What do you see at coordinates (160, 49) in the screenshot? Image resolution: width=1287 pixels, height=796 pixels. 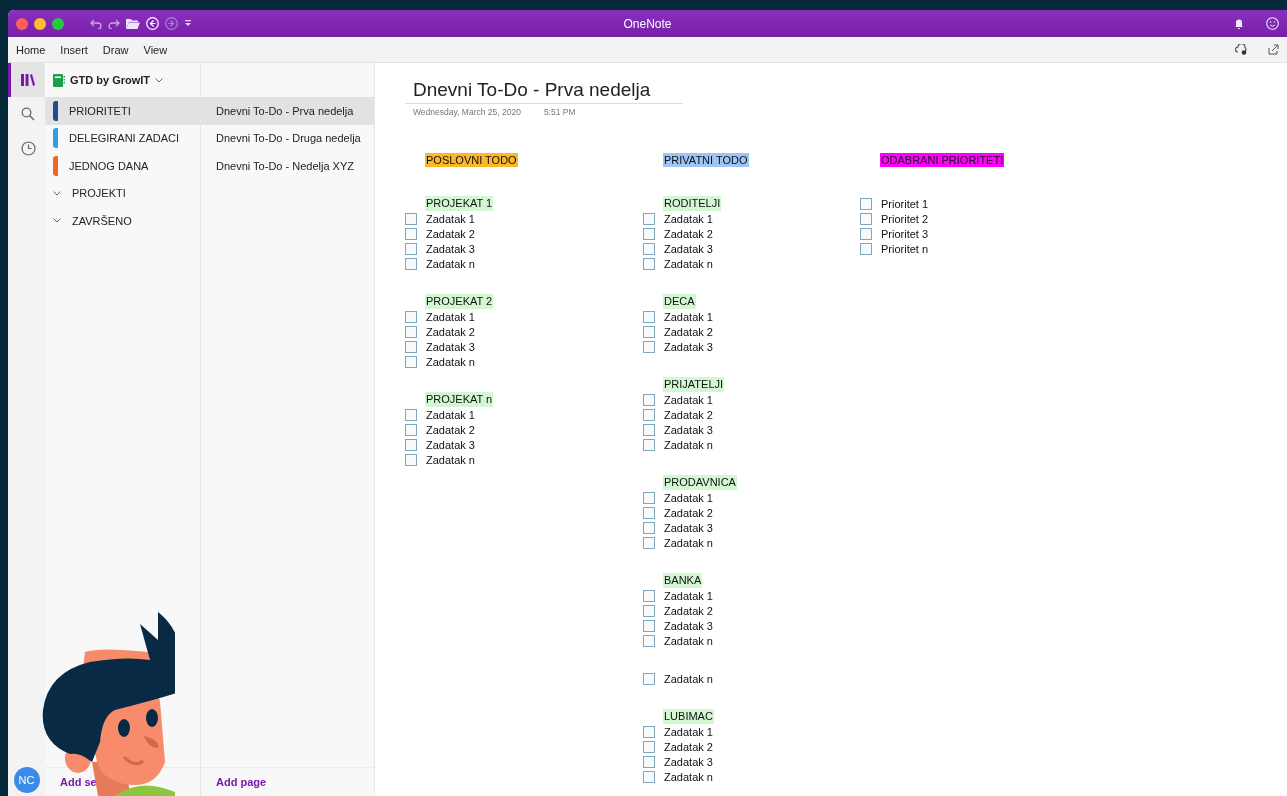 I see `menu-item: View` at bounding box center [160, 49].